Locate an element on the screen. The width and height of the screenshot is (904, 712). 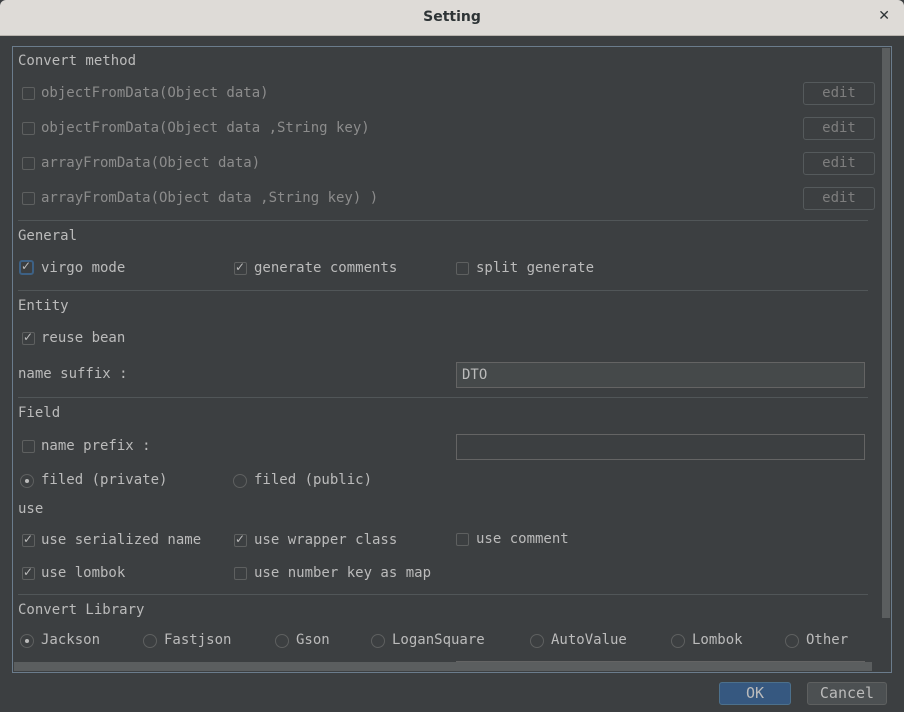
ok-button: OK is located at coordinates (755, 693).